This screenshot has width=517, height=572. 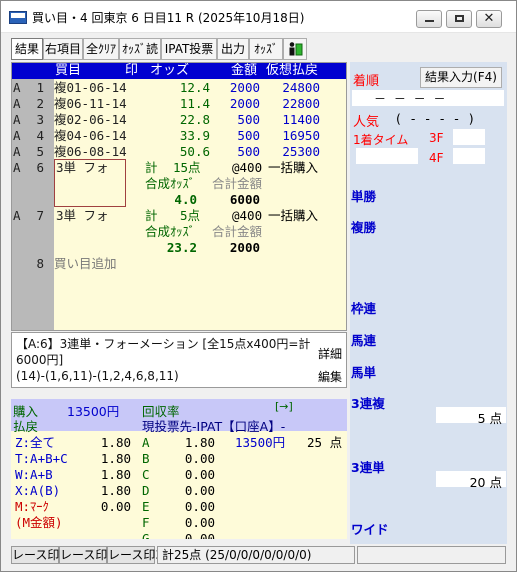 What do you see at coordinates (368, 403) in the screenshot?
I see `section-sanrenpuku: 3連複` at bounding box center [368, 403].